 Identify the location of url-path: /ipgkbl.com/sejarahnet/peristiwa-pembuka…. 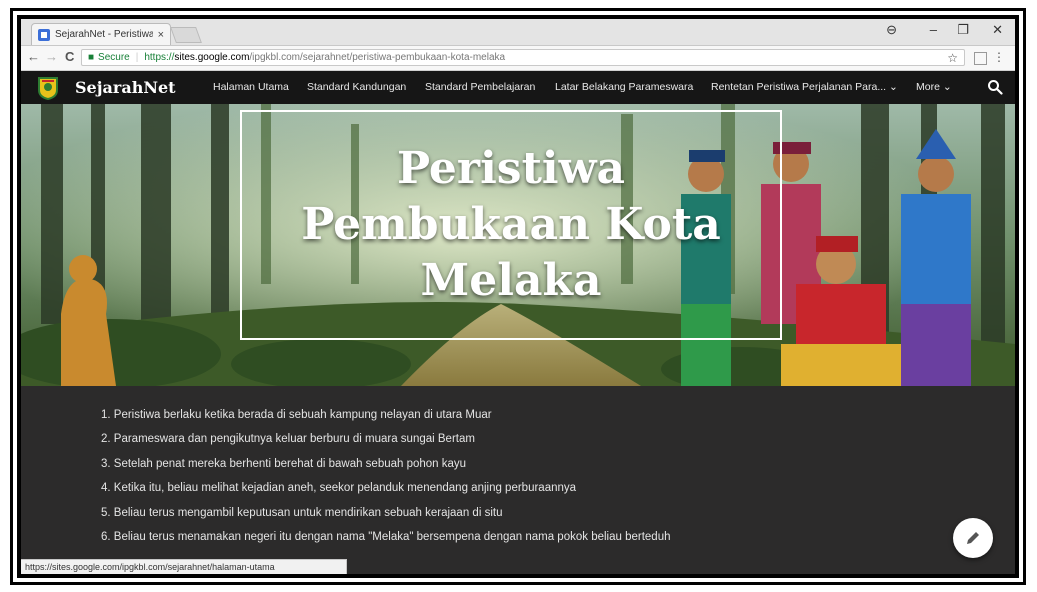
(377, 57).